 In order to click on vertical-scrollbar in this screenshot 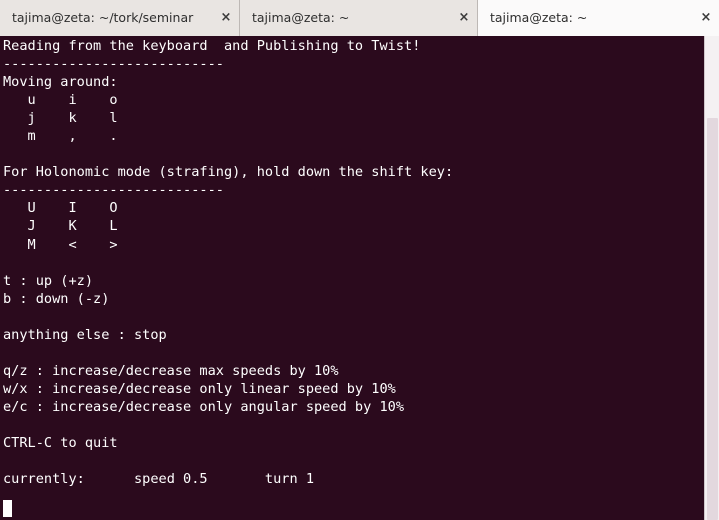, I will do `click(711, 278)`.